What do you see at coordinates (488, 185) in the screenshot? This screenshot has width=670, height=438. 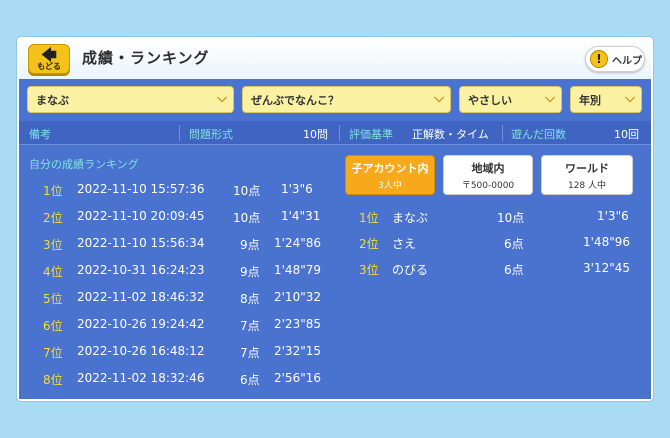 I see `tab-sublabel: 〒500-0000` at bounding box center [488, 185].